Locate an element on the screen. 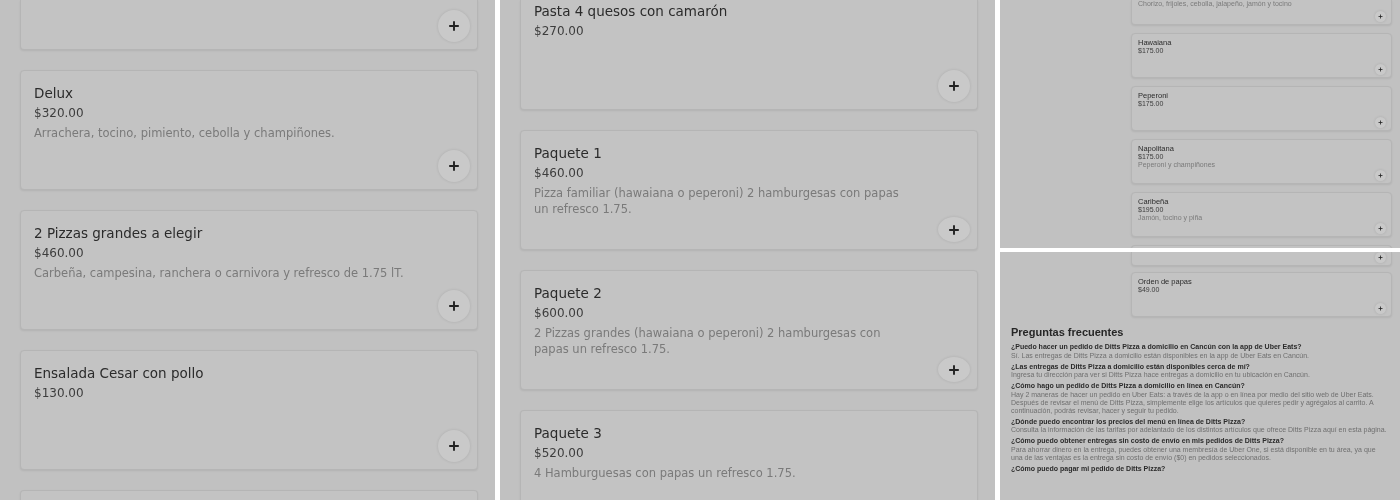 This screenshot has width=1400, height=500. item-description: 4 Hamburguesas con papas un refresco 1.75. is located at coordinates (665, 473).